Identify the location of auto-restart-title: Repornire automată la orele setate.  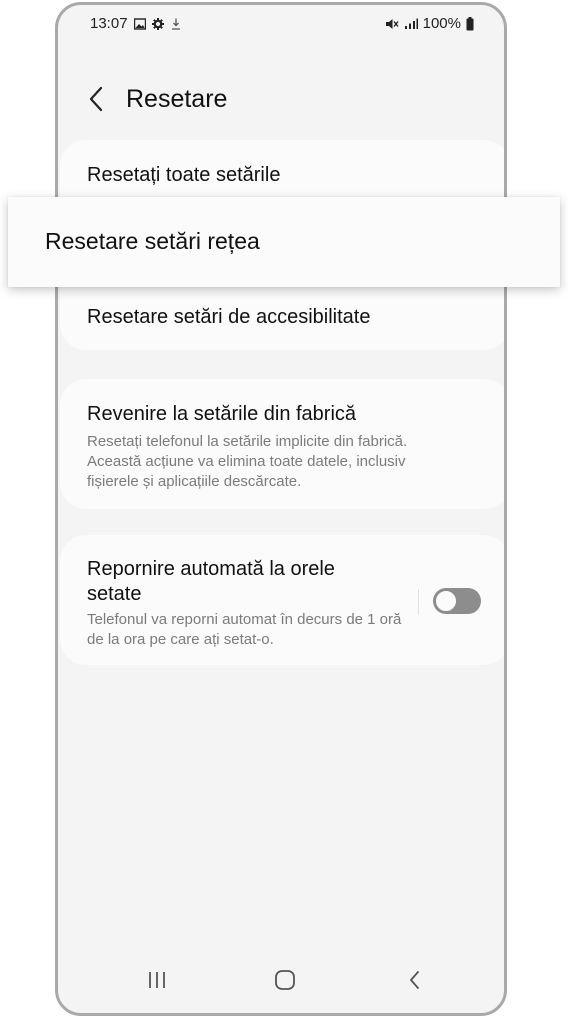
(211, 581).